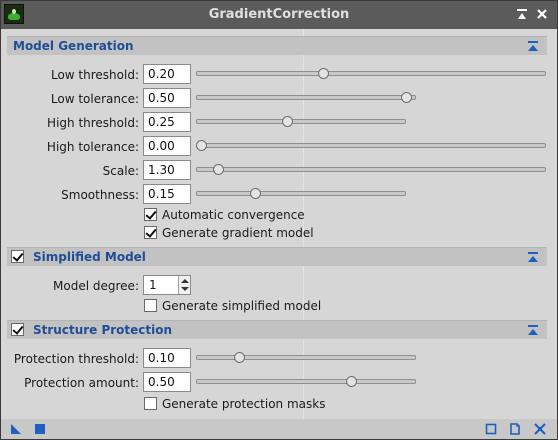 This screenshot has height=440, width=558. What do you see at coordinates (255, 193) in the screenshot?
I see `smoothness-slider-thumb` at bounding box center [255, 193].